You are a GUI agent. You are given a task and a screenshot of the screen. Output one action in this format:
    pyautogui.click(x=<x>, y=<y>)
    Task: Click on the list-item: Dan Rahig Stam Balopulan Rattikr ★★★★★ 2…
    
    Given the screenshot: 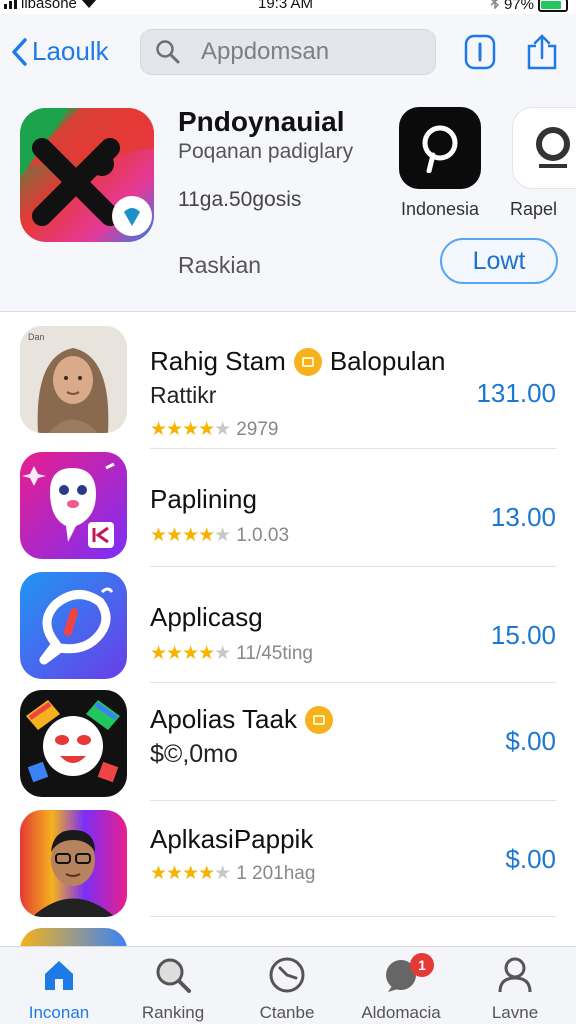 What is the action you would take?
    pyautogui.click(x=288, y=386)
    